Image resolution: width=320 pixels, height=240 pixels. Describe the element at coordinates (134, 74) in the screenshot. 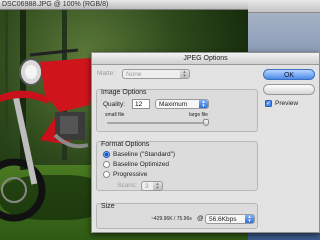

I see `matte-value: None` at that location.